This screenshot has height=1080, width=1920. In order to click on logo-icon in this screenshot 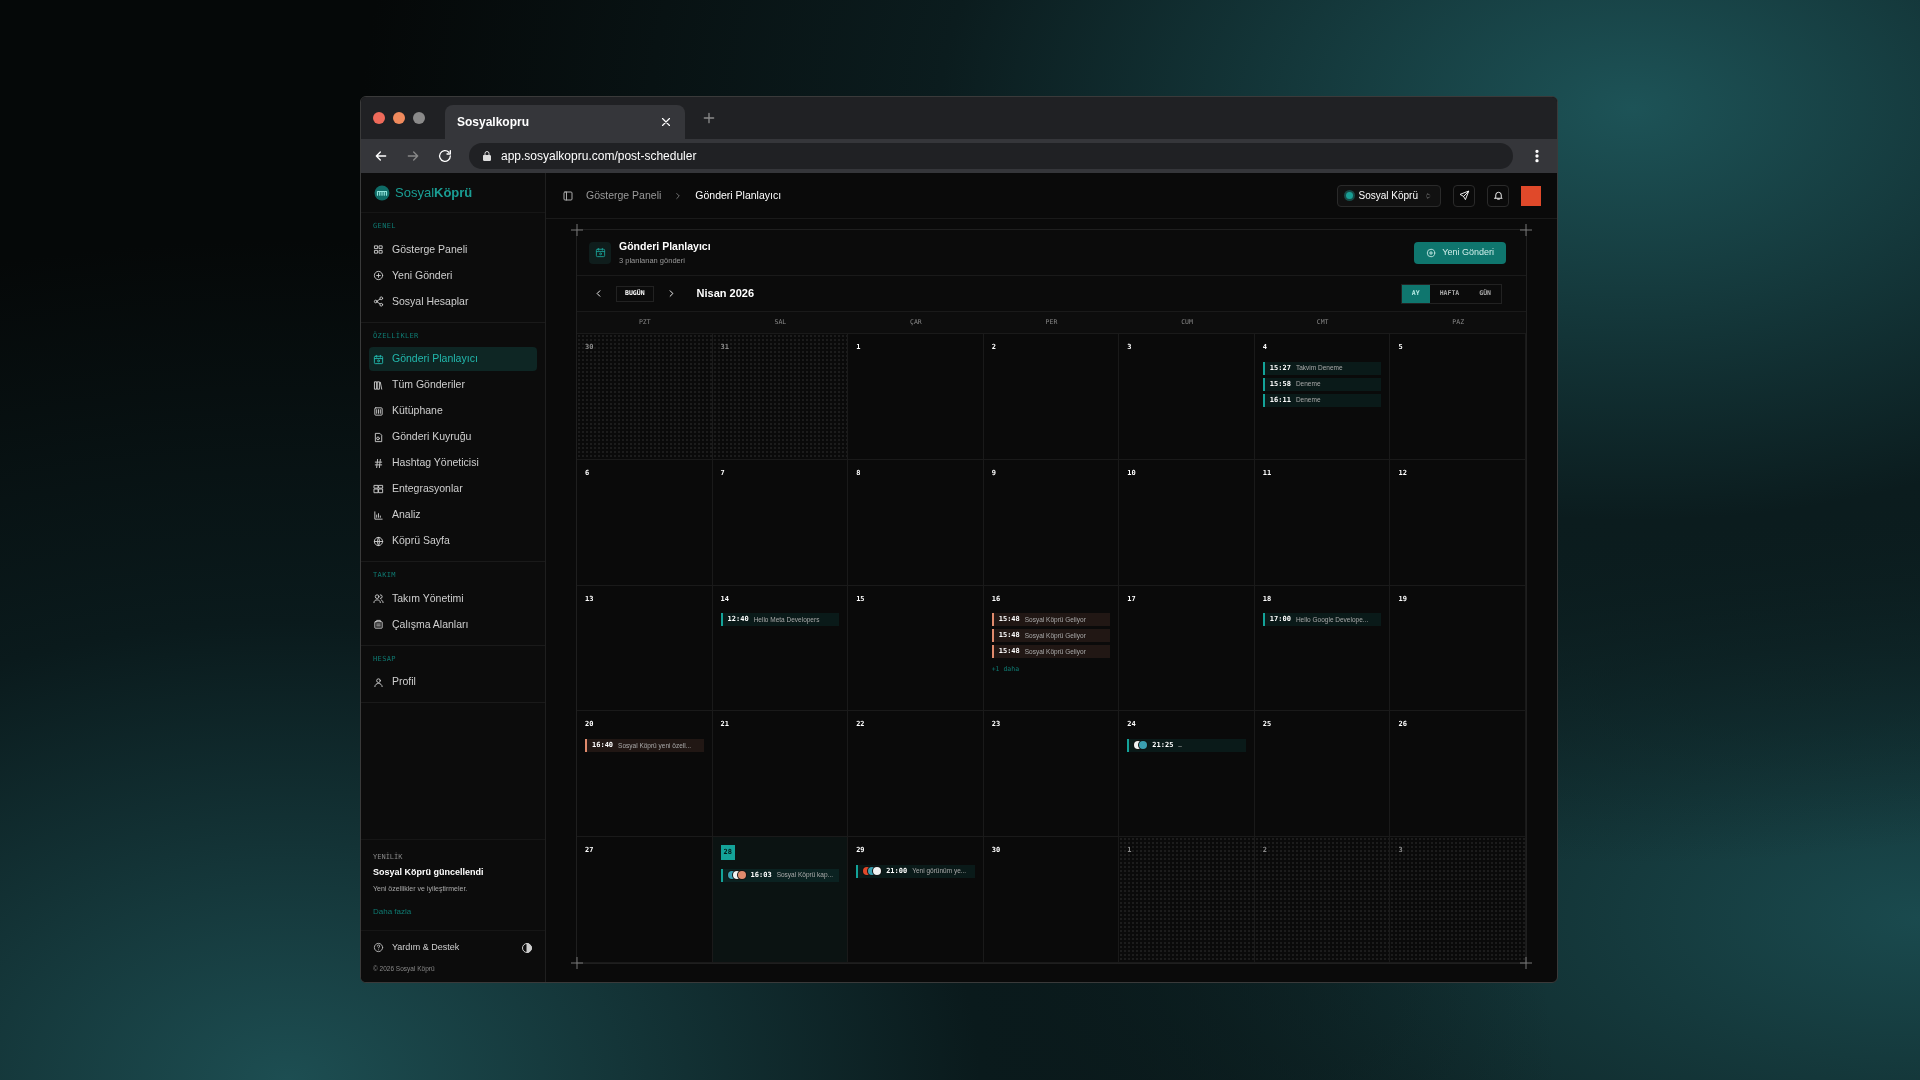, I will do `click(382, 192)`.